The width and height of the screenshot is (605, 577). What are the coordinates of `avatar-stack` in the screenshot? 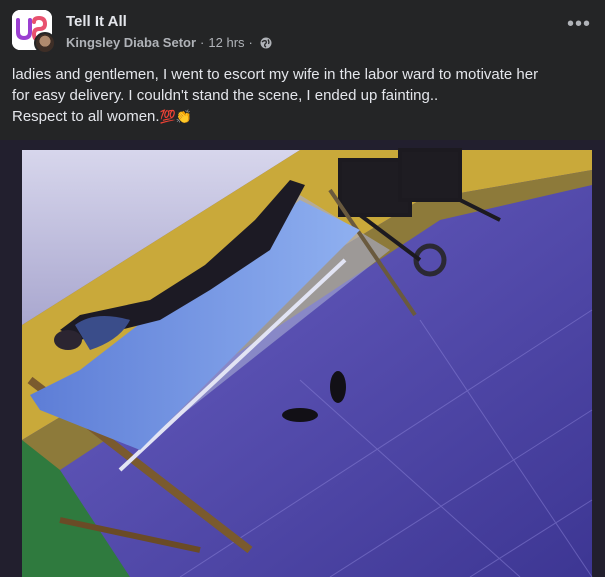 It's located at (34, 32).